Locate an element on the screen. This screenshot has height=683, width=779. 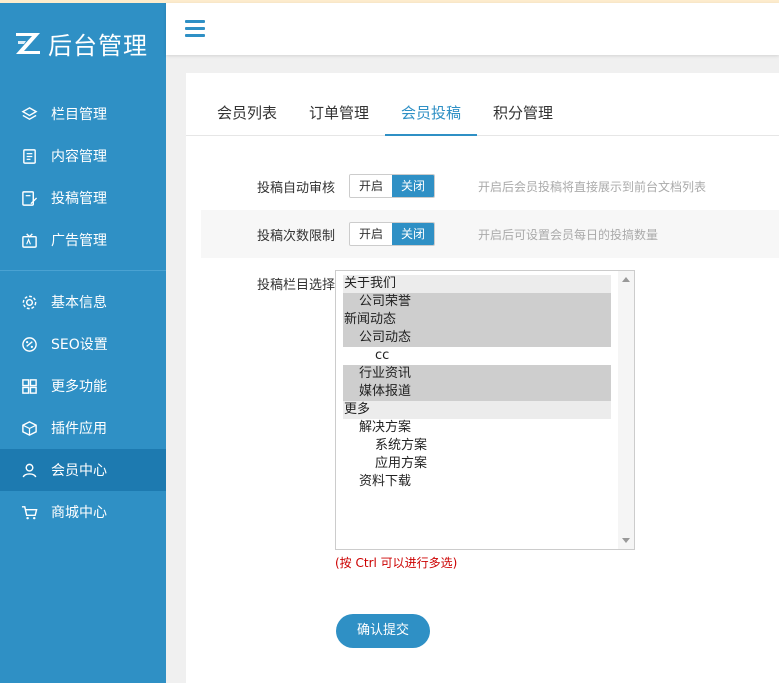
logo-text: 后台管理 is located at coordinates (98, 45).